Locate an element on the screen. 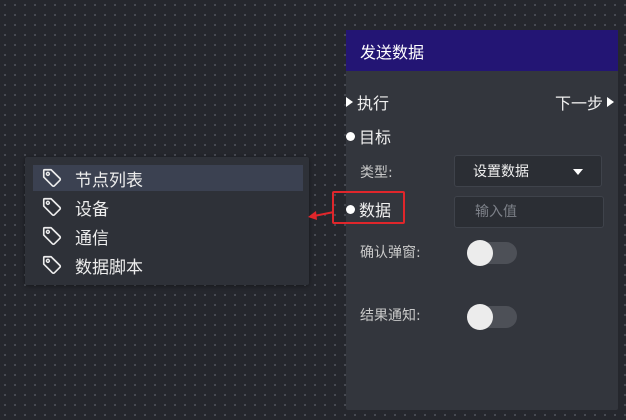 The width and height of the screenshot is (626, 420). node-title: 发送数据 is located at coordinates (392, 52).